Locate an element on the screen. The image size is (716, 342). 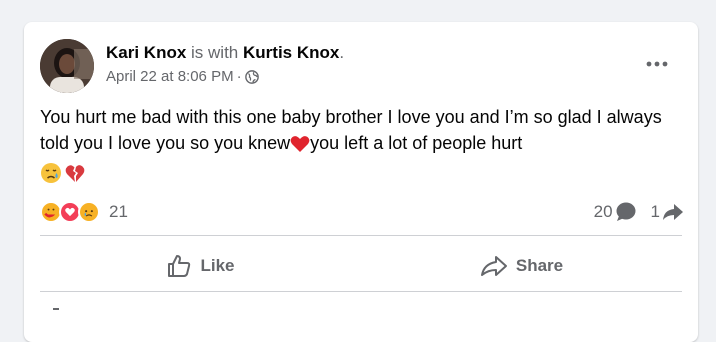
share-label: Share is located at coordinates (539, 265).